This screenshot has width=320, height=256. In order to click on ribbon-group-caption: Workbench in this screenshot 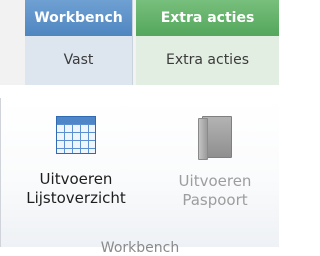, I will do `click(140, 248)`.